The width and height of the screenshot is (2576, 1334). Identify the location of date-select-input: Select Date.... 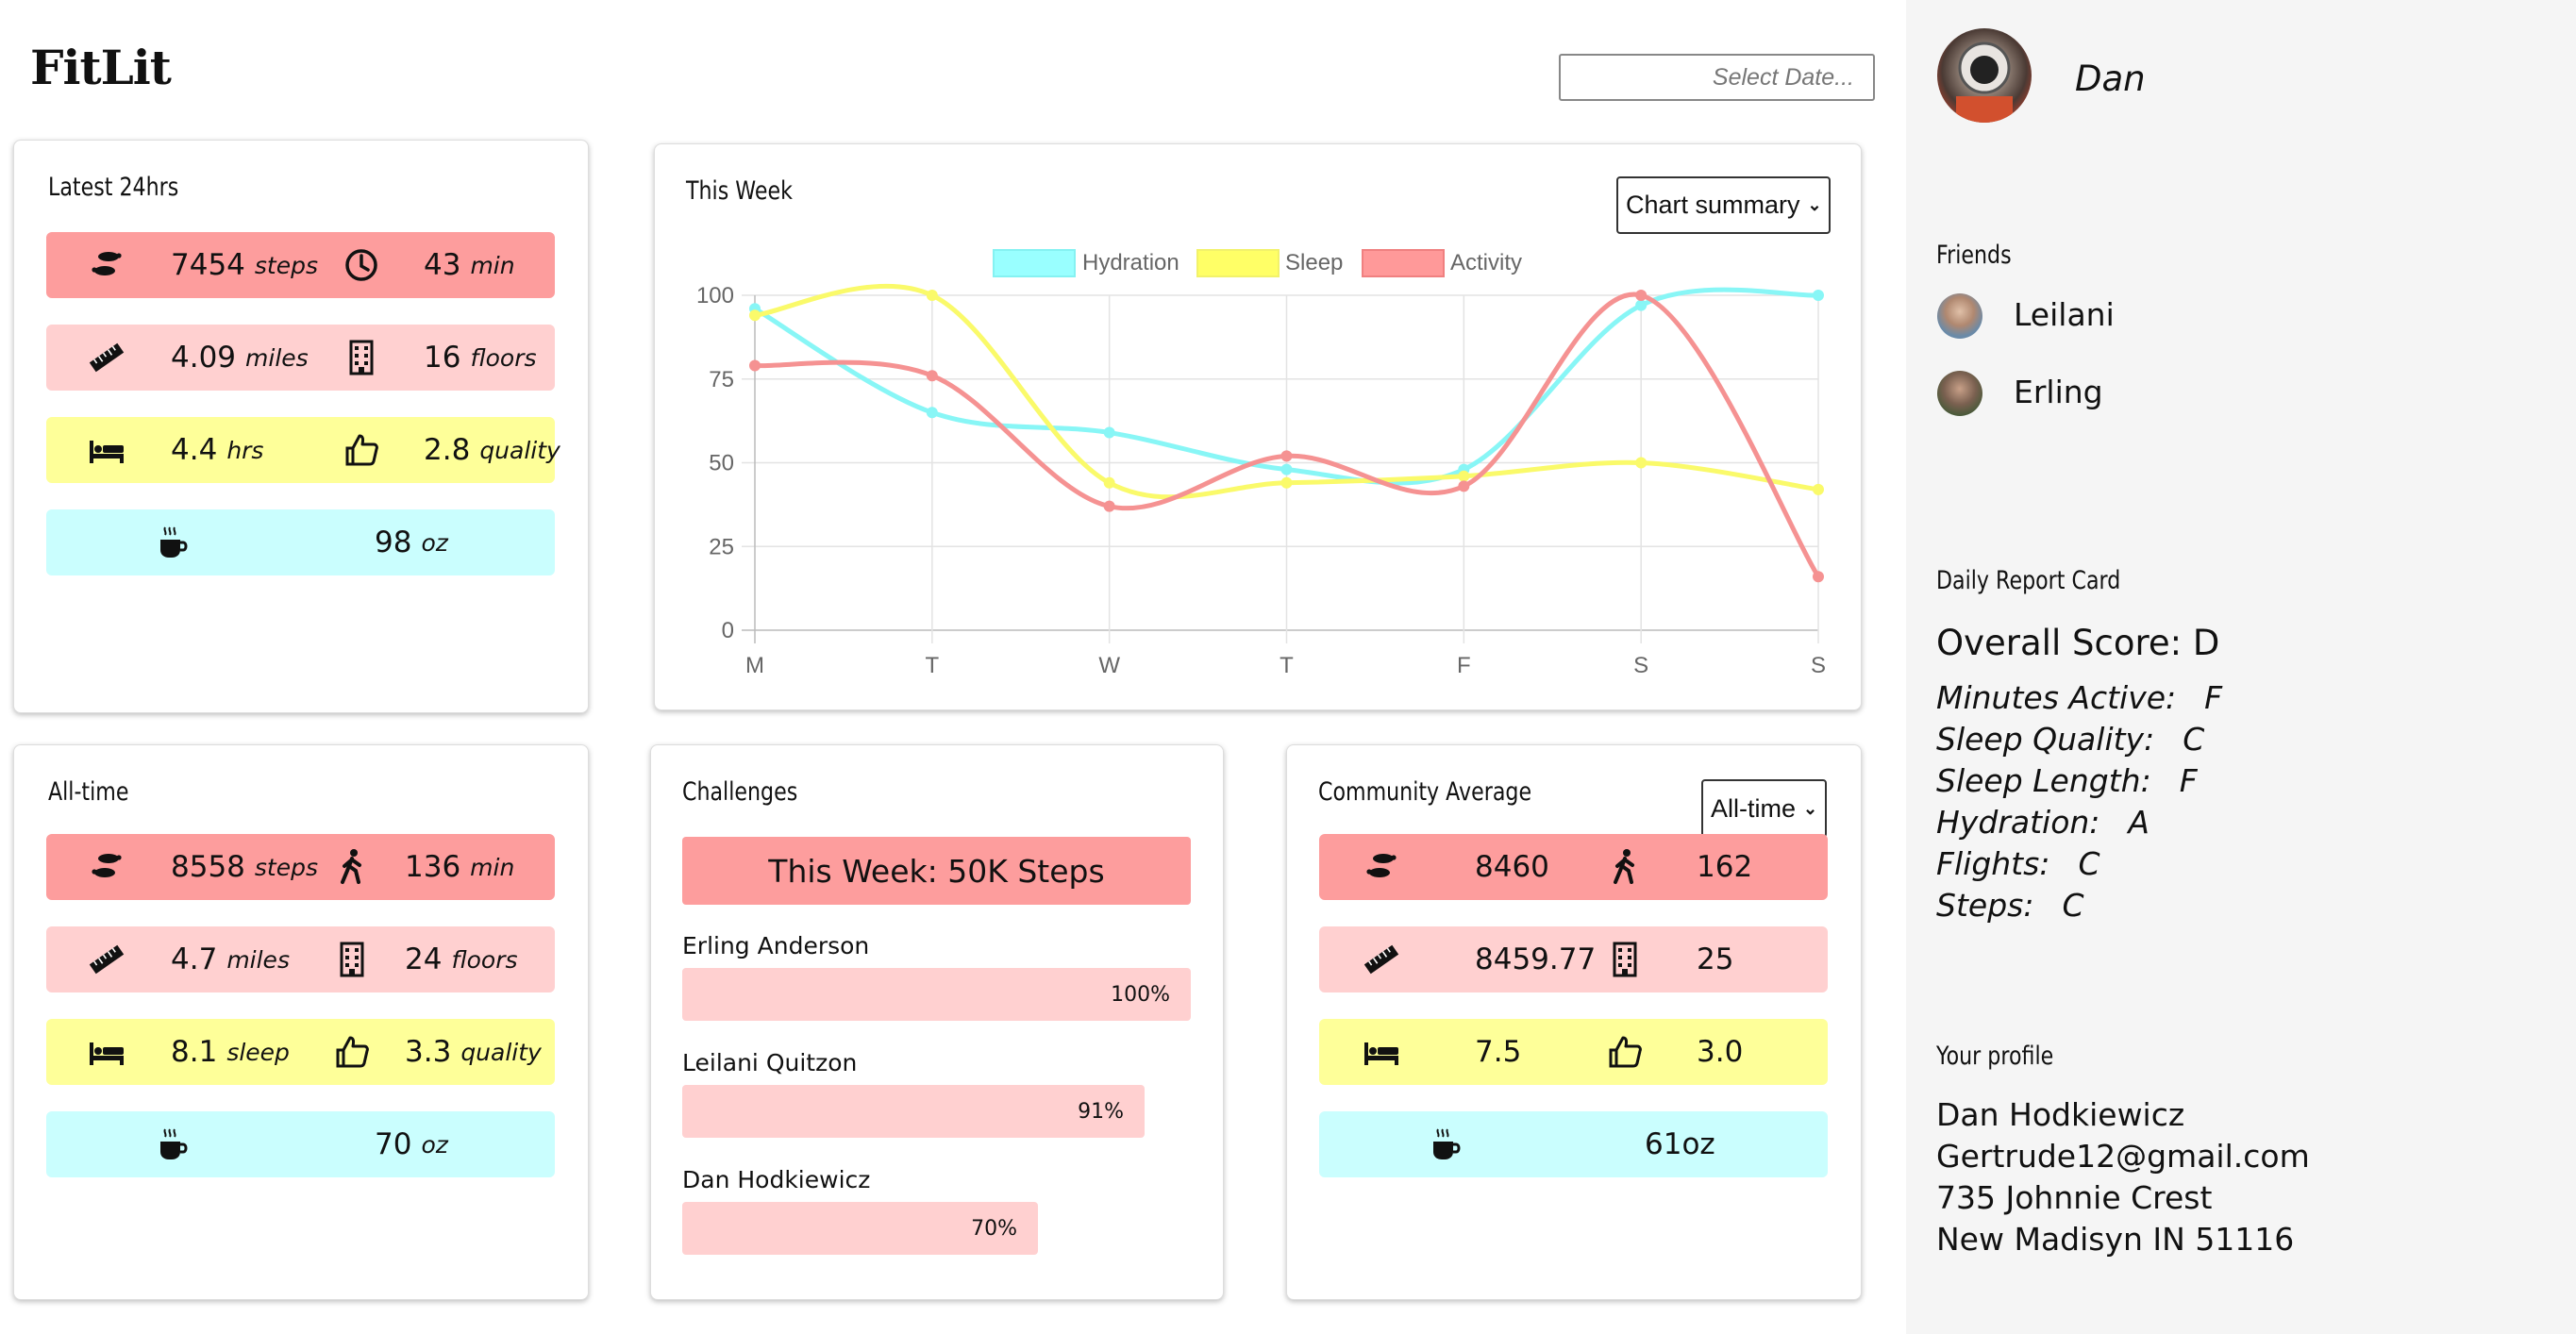
(1717, 77).